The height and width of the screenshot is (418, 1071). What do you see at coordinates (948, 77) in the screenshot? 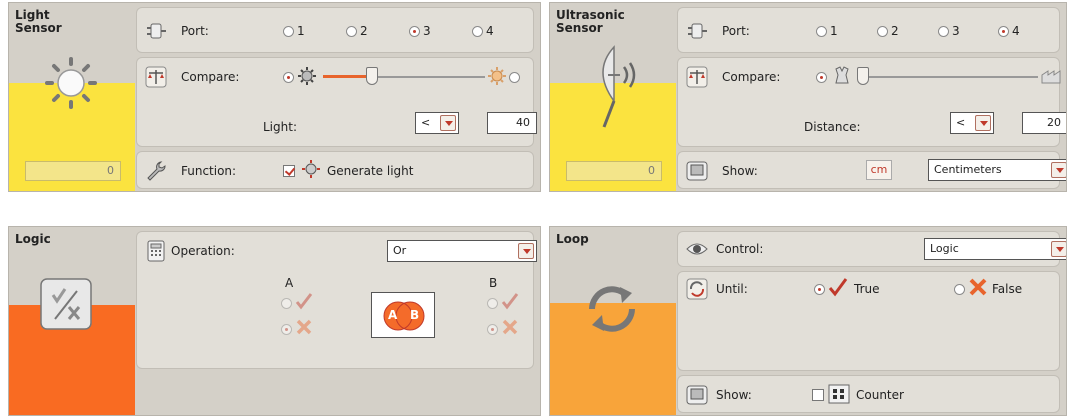
I see `compare-slider-track` at bounding box center [948, 77].